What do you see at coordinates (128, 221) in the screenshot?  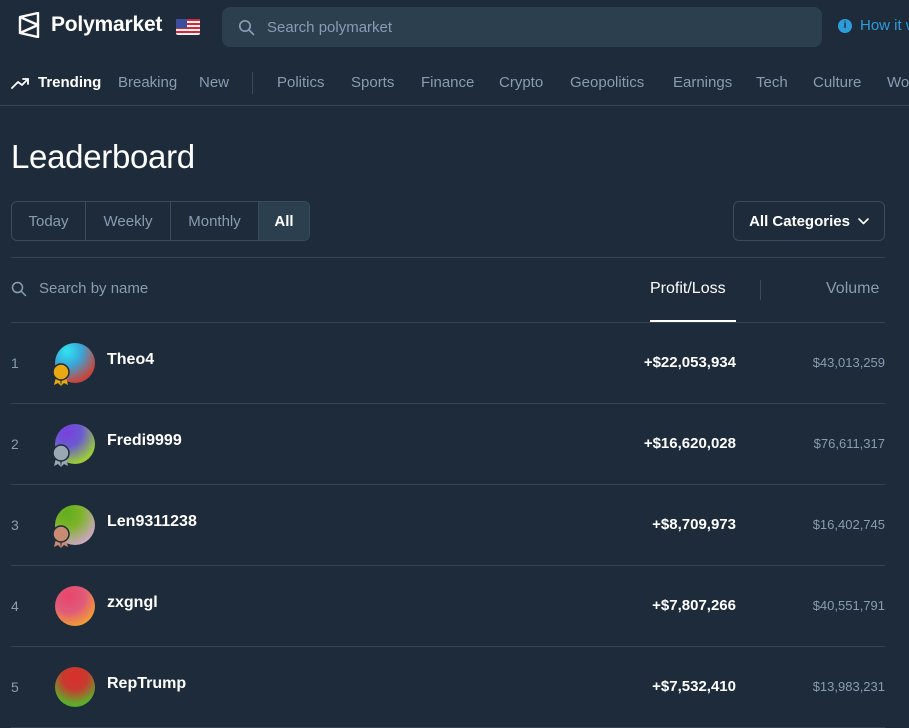 I see `tab-weekly: Weekly` at bounding box center [128, 221].